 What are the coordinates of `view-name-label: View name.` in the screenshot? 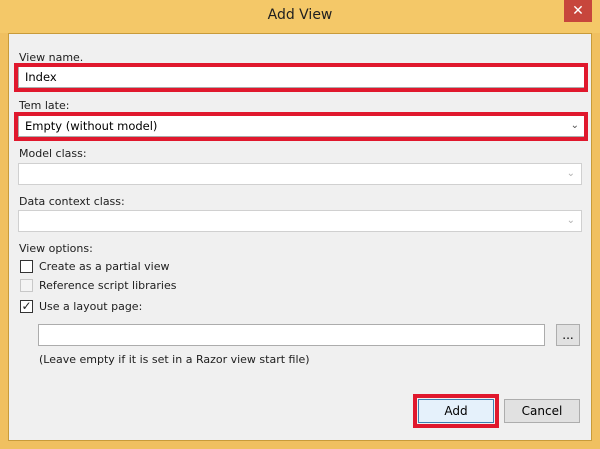 It's located at (51, 57).